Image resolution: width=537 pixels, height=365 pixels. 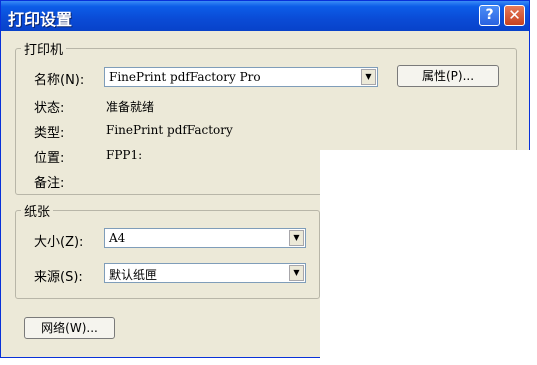 I want to click on paper-size-label: 大小(Z):, so click(x=59, y=242).